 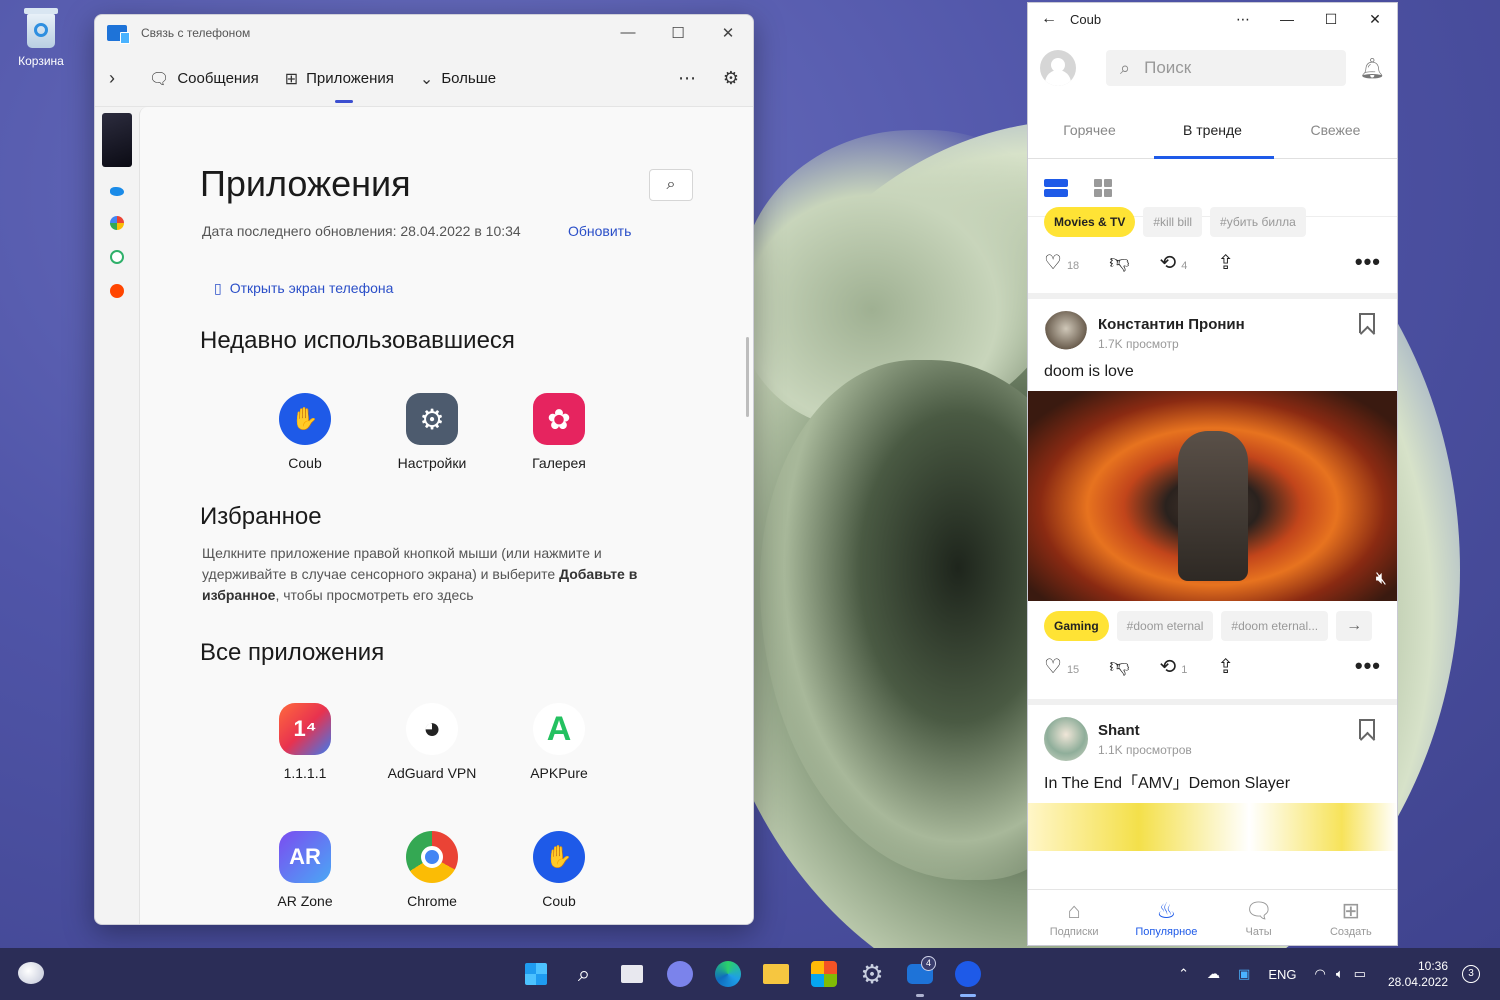 I want to click on chevron-up-icon: ⌃, so click(x=1183, y=974).